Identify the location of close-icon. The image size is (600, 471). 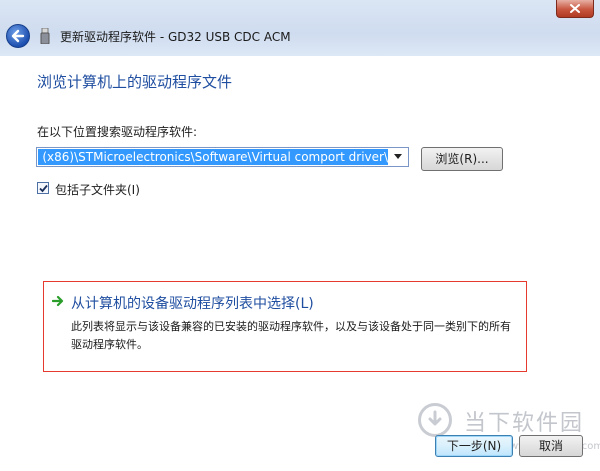
(575, 8).